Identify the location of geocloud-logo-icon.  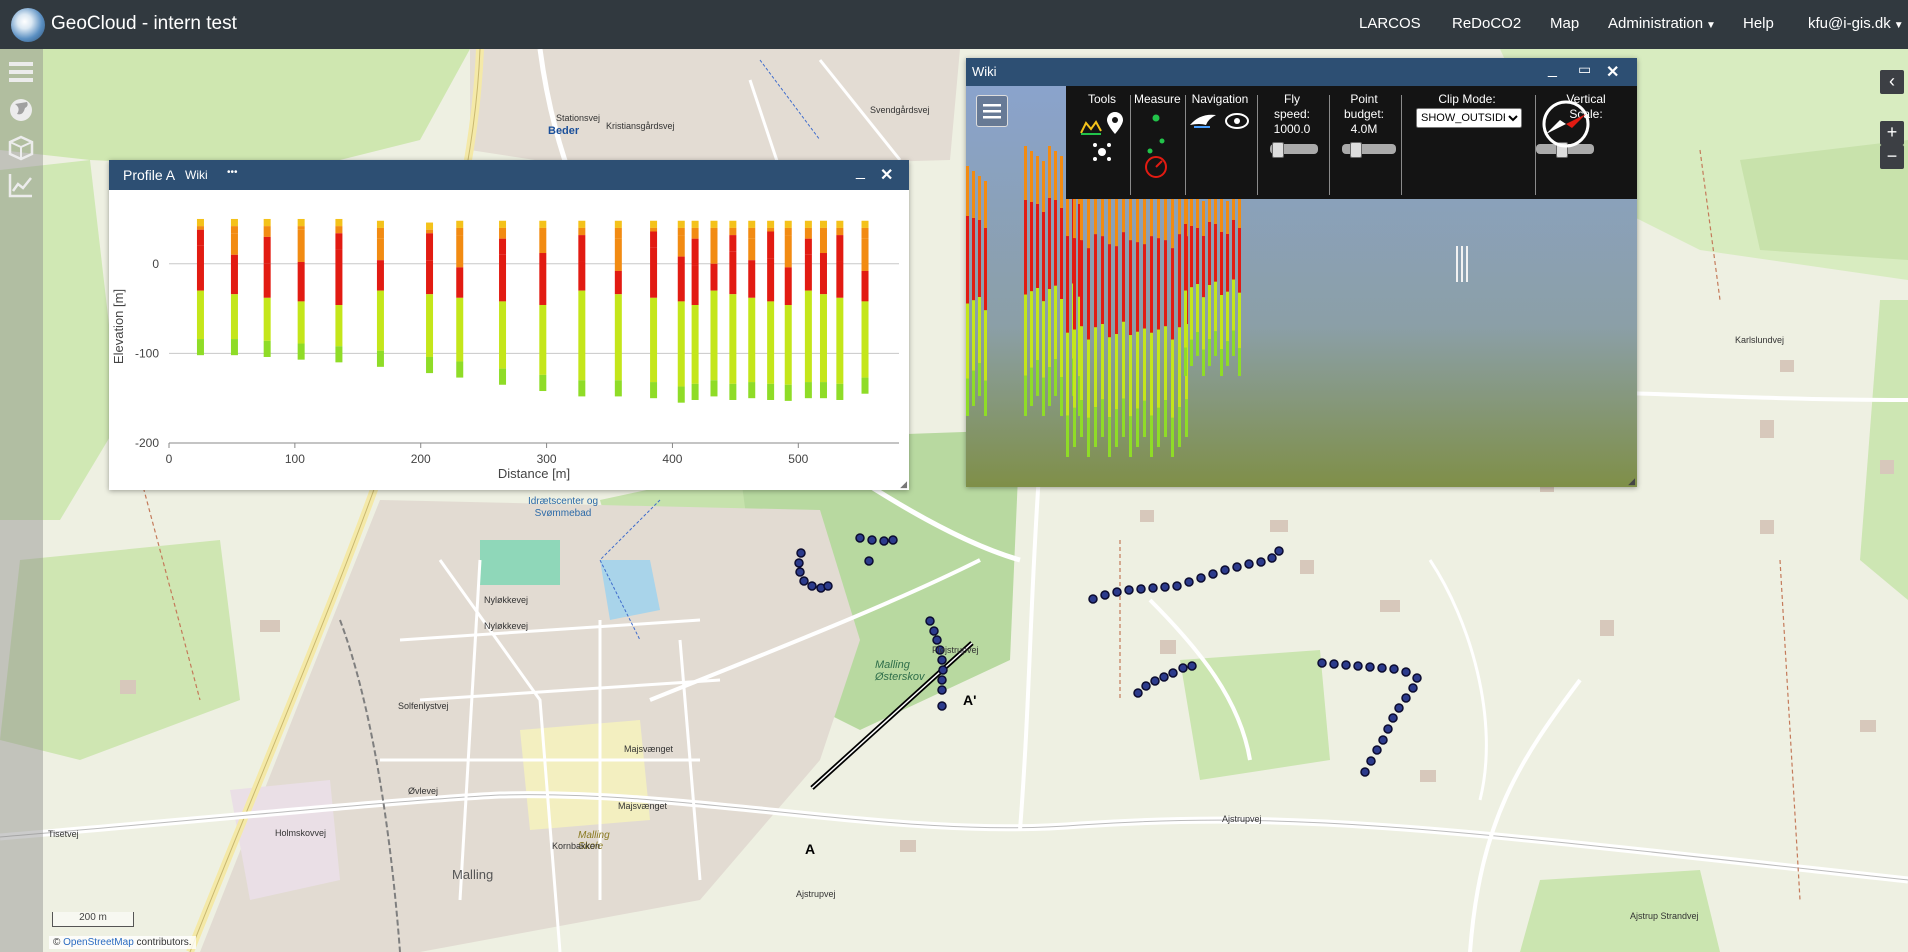
(28, 25).